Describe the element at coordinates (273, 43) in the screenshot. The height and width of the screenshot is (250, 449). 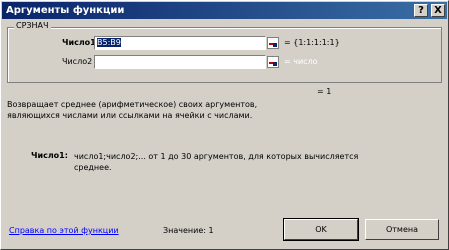
I see `arg1-collapse-icon` at that location.